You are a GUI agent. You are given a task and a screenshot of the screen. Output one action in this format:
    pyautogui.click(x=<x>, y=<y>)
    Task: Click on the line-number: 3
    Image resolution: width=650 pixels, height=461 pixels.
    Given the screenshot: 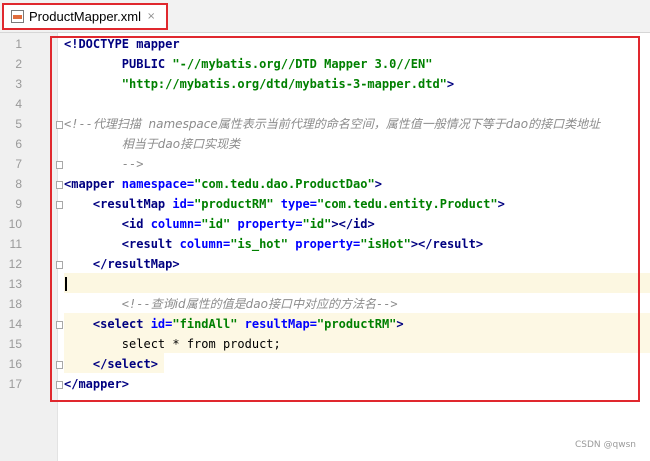 What is the action you would take?
    pyautogui.click(x=18, y=84)
    